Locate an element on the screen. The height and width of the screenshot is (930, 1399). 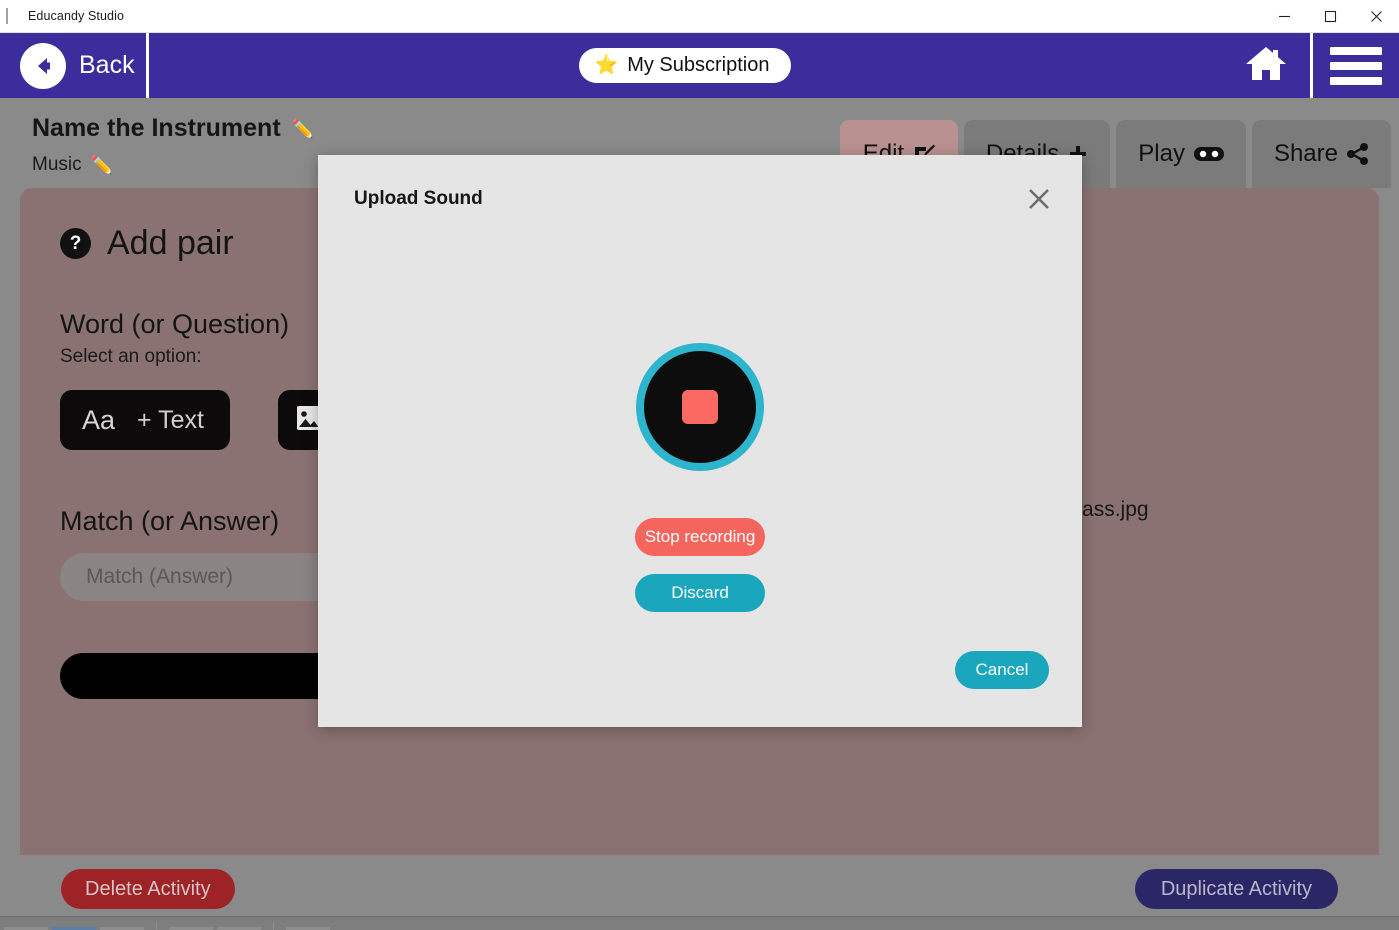
discard-button: Discard is located at coordinates (700, 593).